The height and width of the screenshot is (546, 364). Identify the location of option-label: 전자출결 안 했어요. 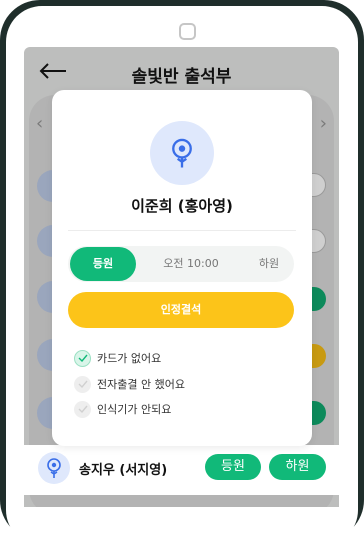
(141, 384).